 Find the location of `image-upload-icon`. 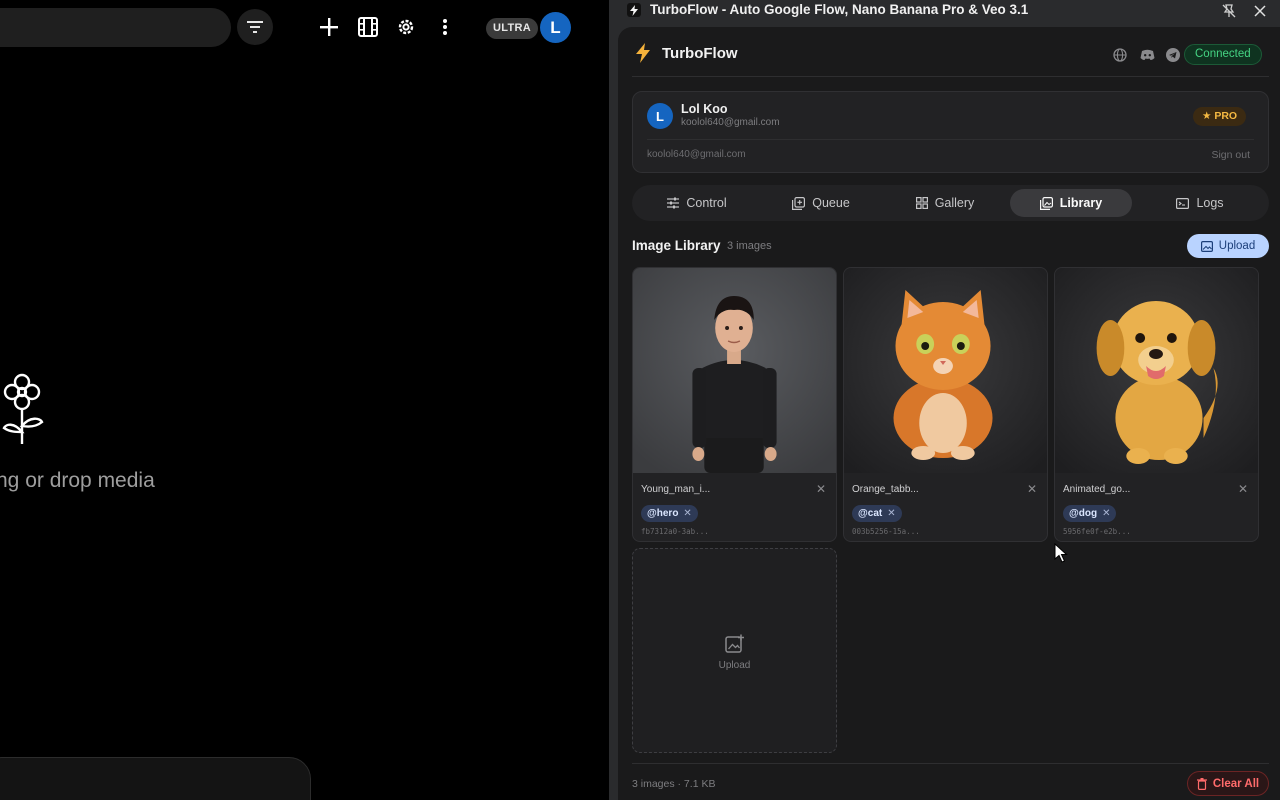

image-upload-icon is located at coordinates (1206, 246).